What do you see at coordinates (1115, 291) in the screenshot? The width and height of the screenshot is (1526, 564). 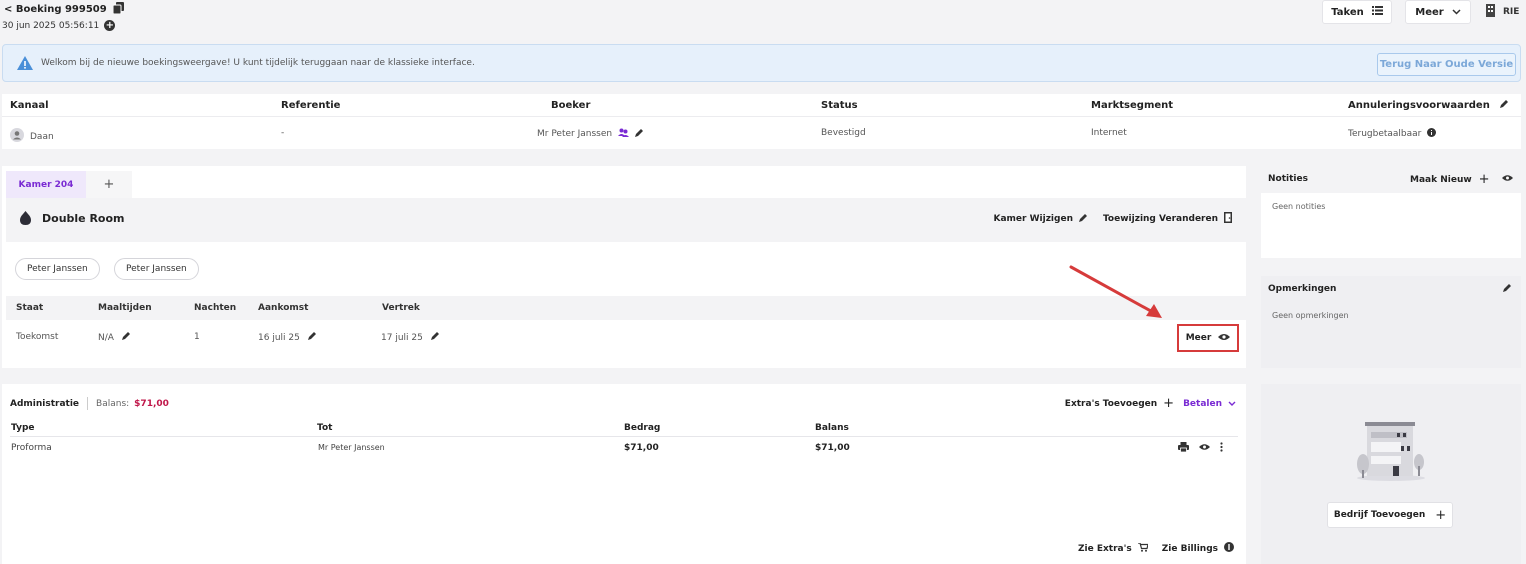 I see `annotation-arrow` at bounding box center [1115, 291].